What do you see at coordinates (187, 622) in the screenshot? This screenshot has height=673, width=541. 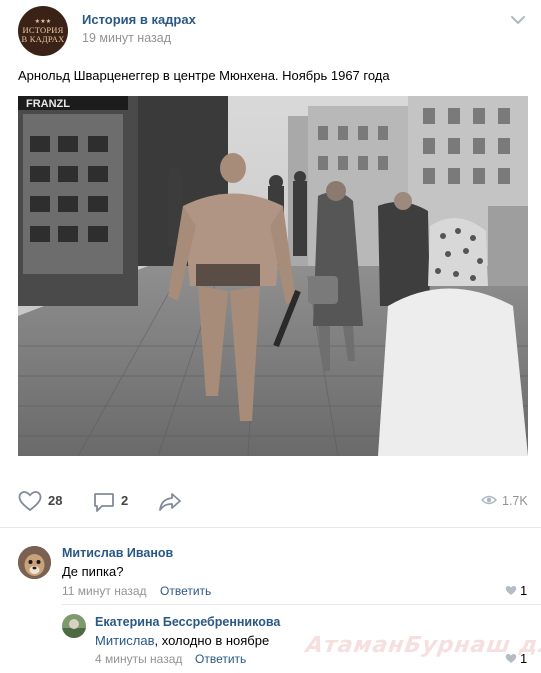 I see `reply-author: Екатерина Бессребренникова` at bounding box center [187, 622].